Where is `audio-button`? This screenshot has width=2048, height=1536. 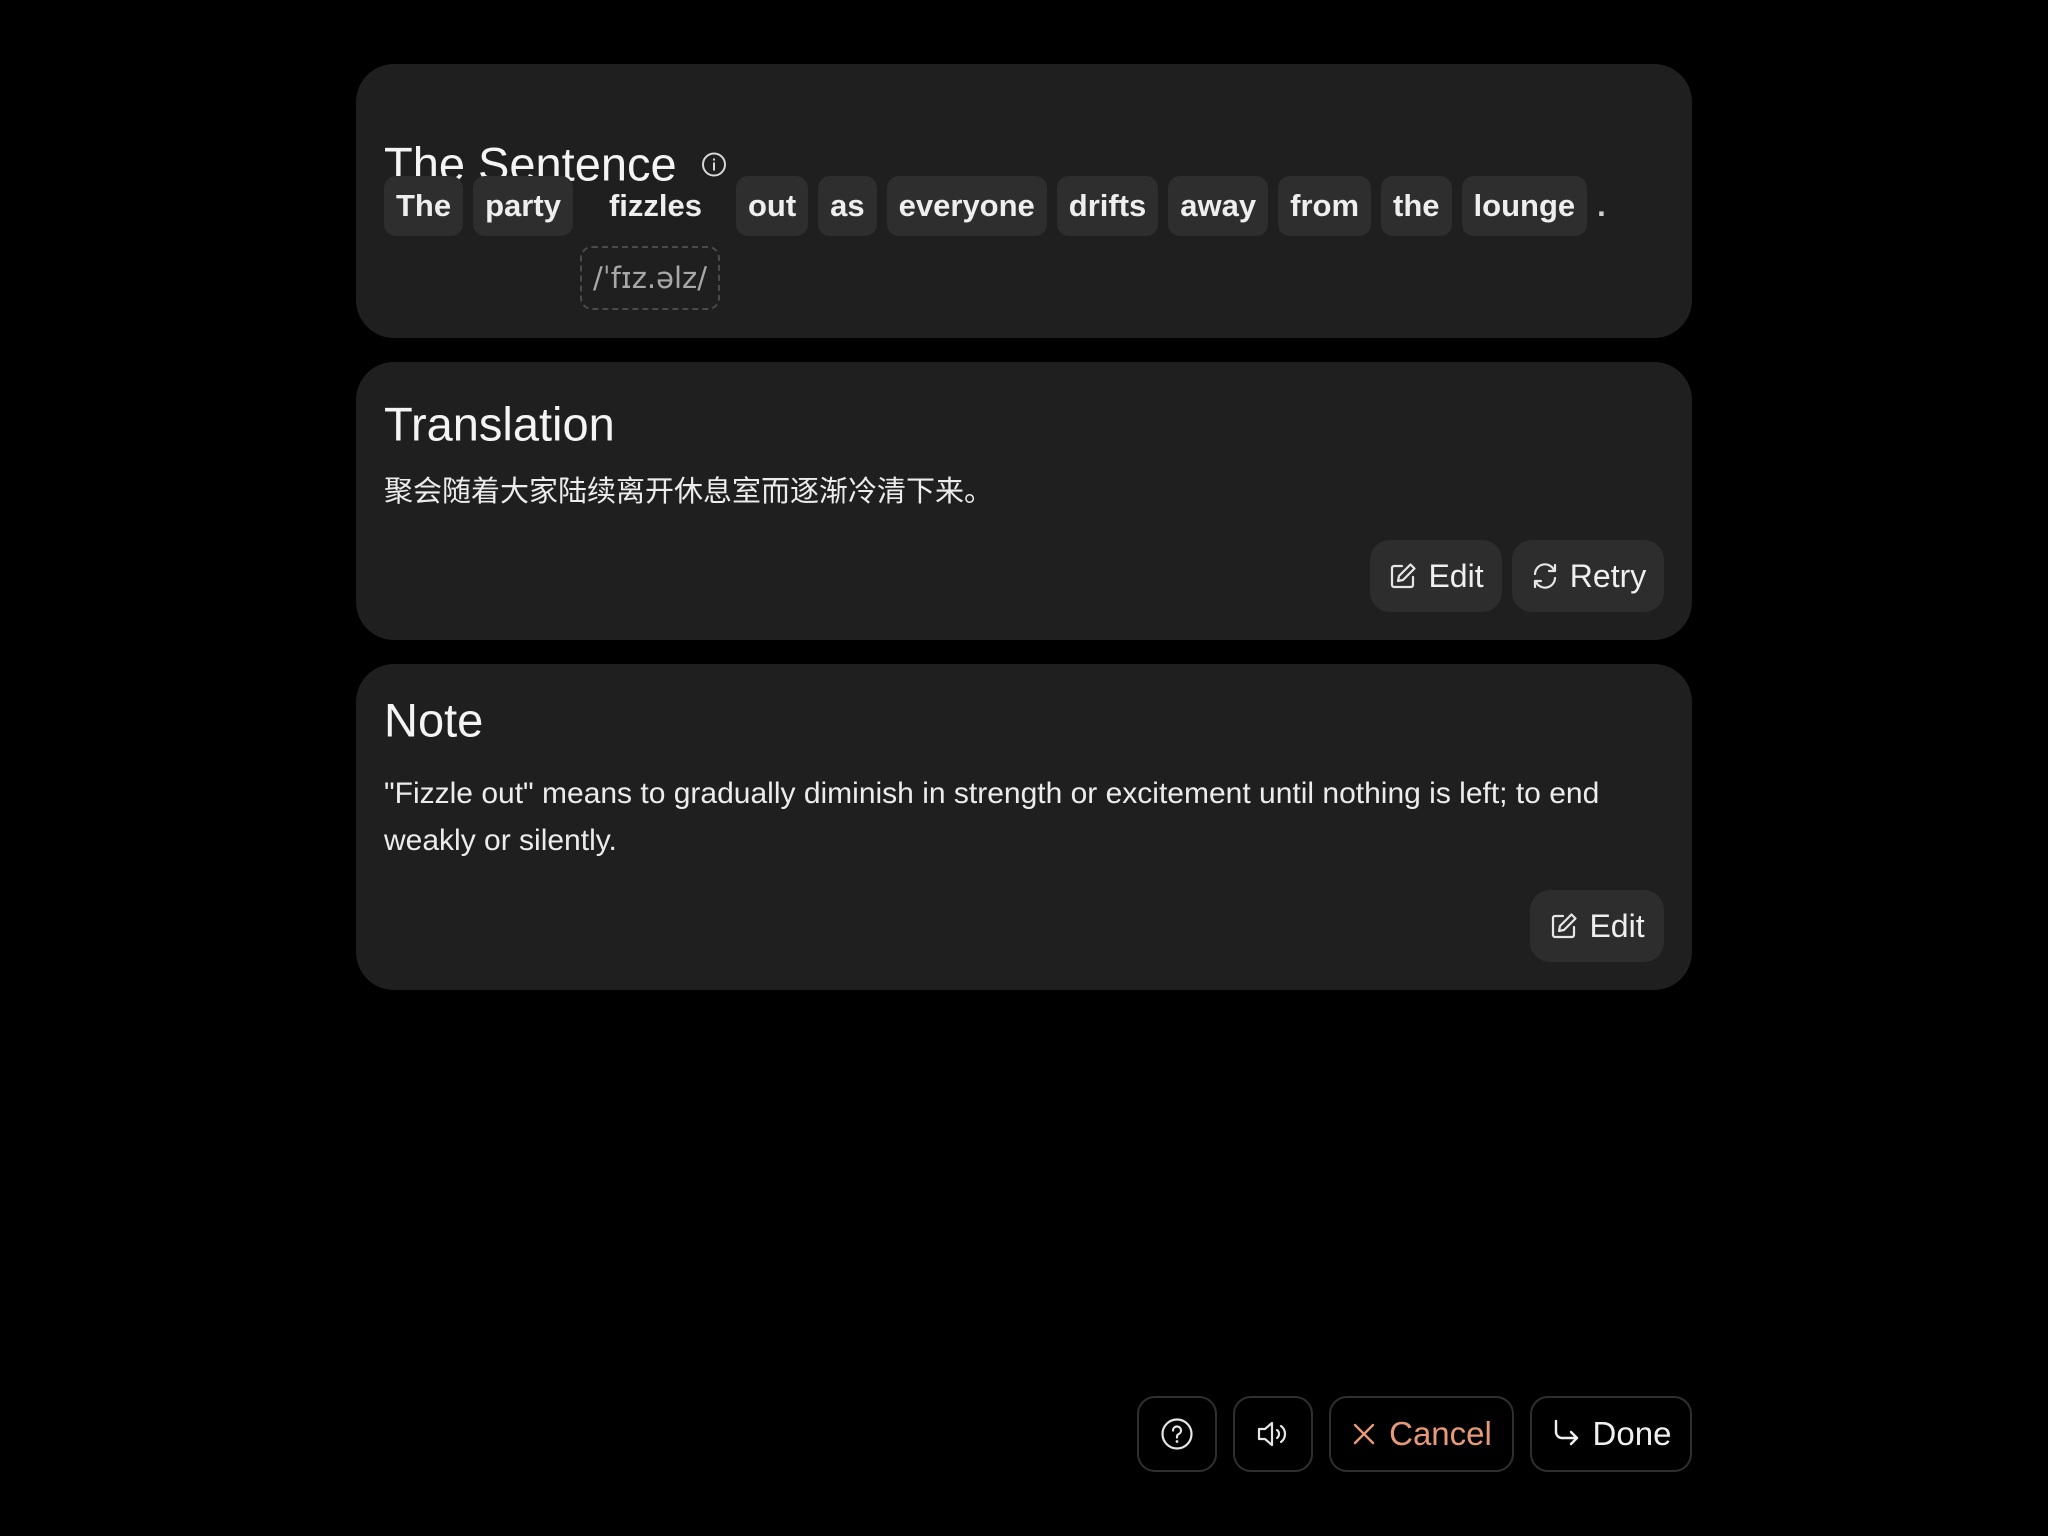
audio-button is located at coordinates (1273, 1434).